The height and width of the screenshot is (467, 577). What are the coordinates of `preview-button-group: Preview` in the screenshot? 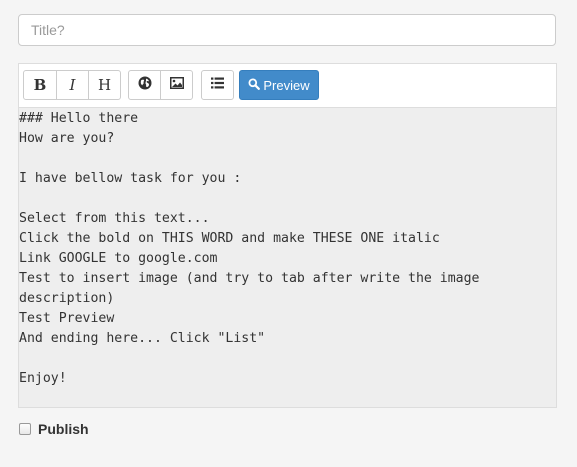 It's located at (279, 85).